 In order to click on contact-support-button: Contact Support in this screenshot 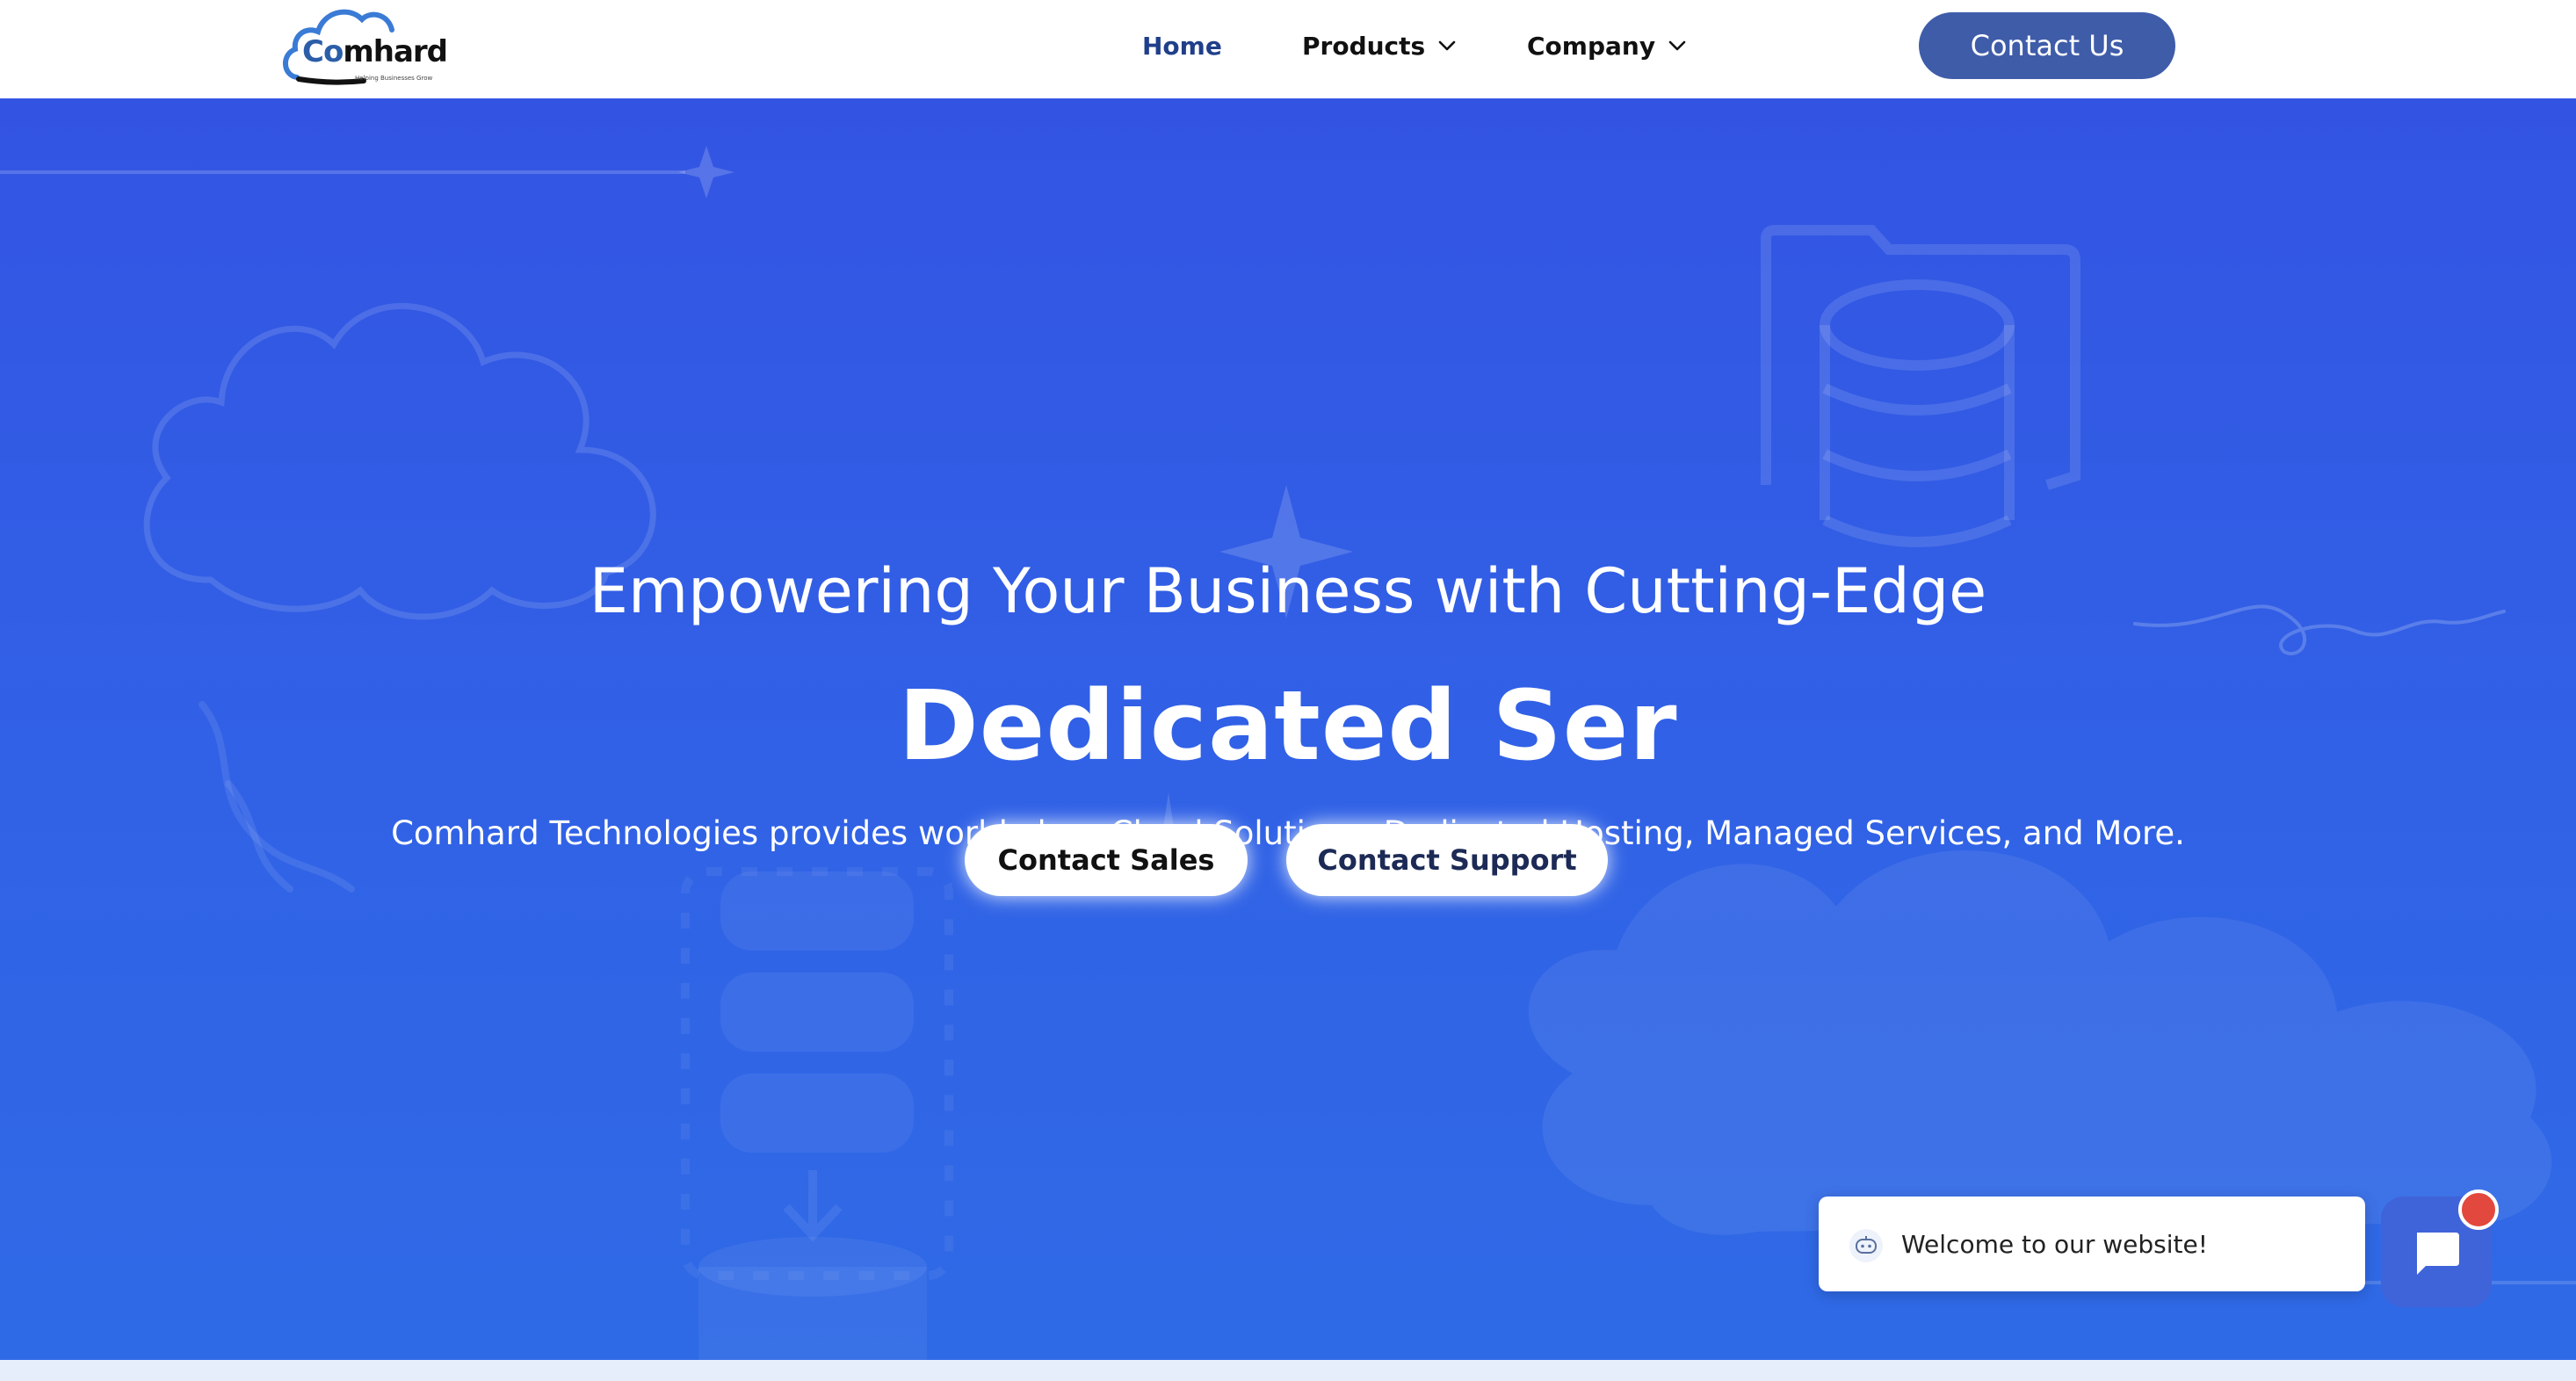, I will do `click(1447, 860)`.